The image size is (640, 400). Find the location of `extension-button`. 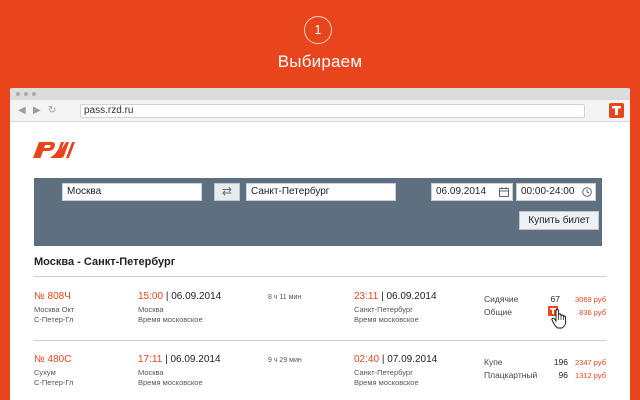

extension-button is located at coordinates (616, 110).